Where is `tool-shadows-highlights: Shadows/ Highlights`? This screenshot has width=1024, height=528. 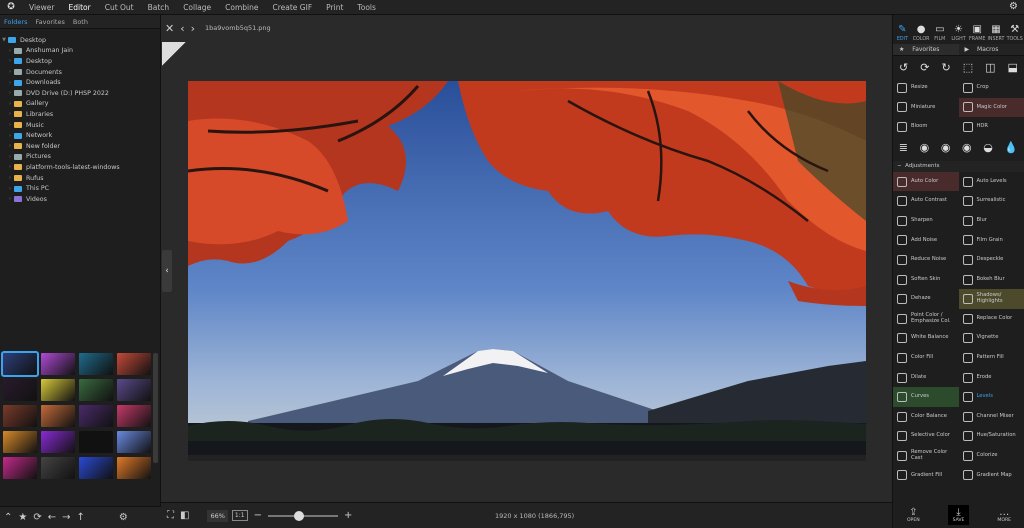 tool-shadows-highlights: Shadows/ Highlights is located at coordinates (991, 299).